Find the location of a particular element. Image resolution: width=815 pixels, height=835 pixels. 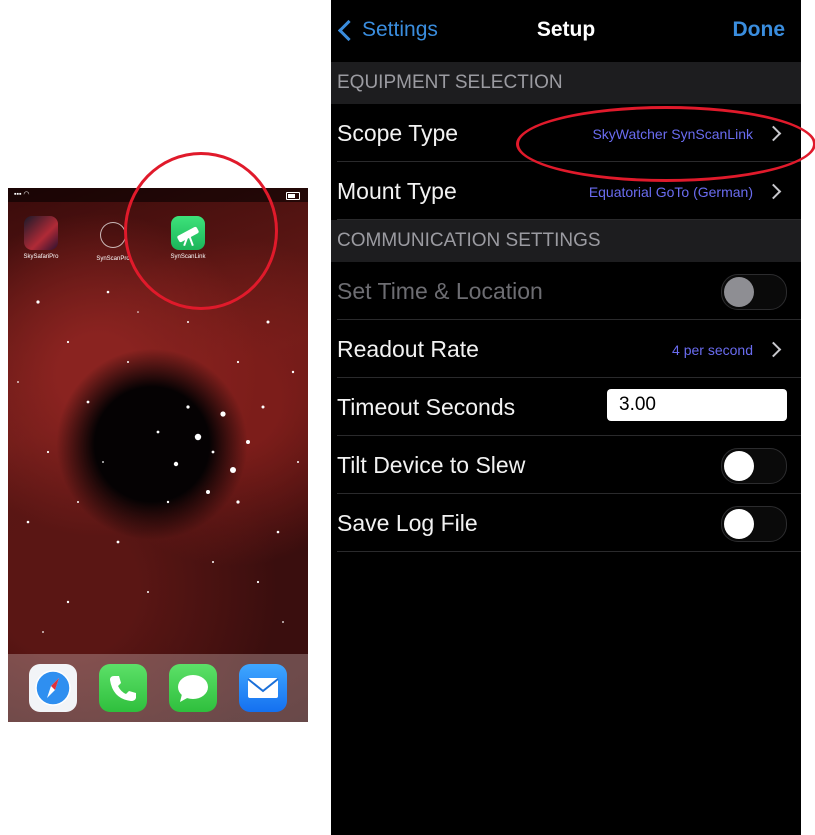

navigation-bar: Settings Setup Done is located at coordinates (566, 31).